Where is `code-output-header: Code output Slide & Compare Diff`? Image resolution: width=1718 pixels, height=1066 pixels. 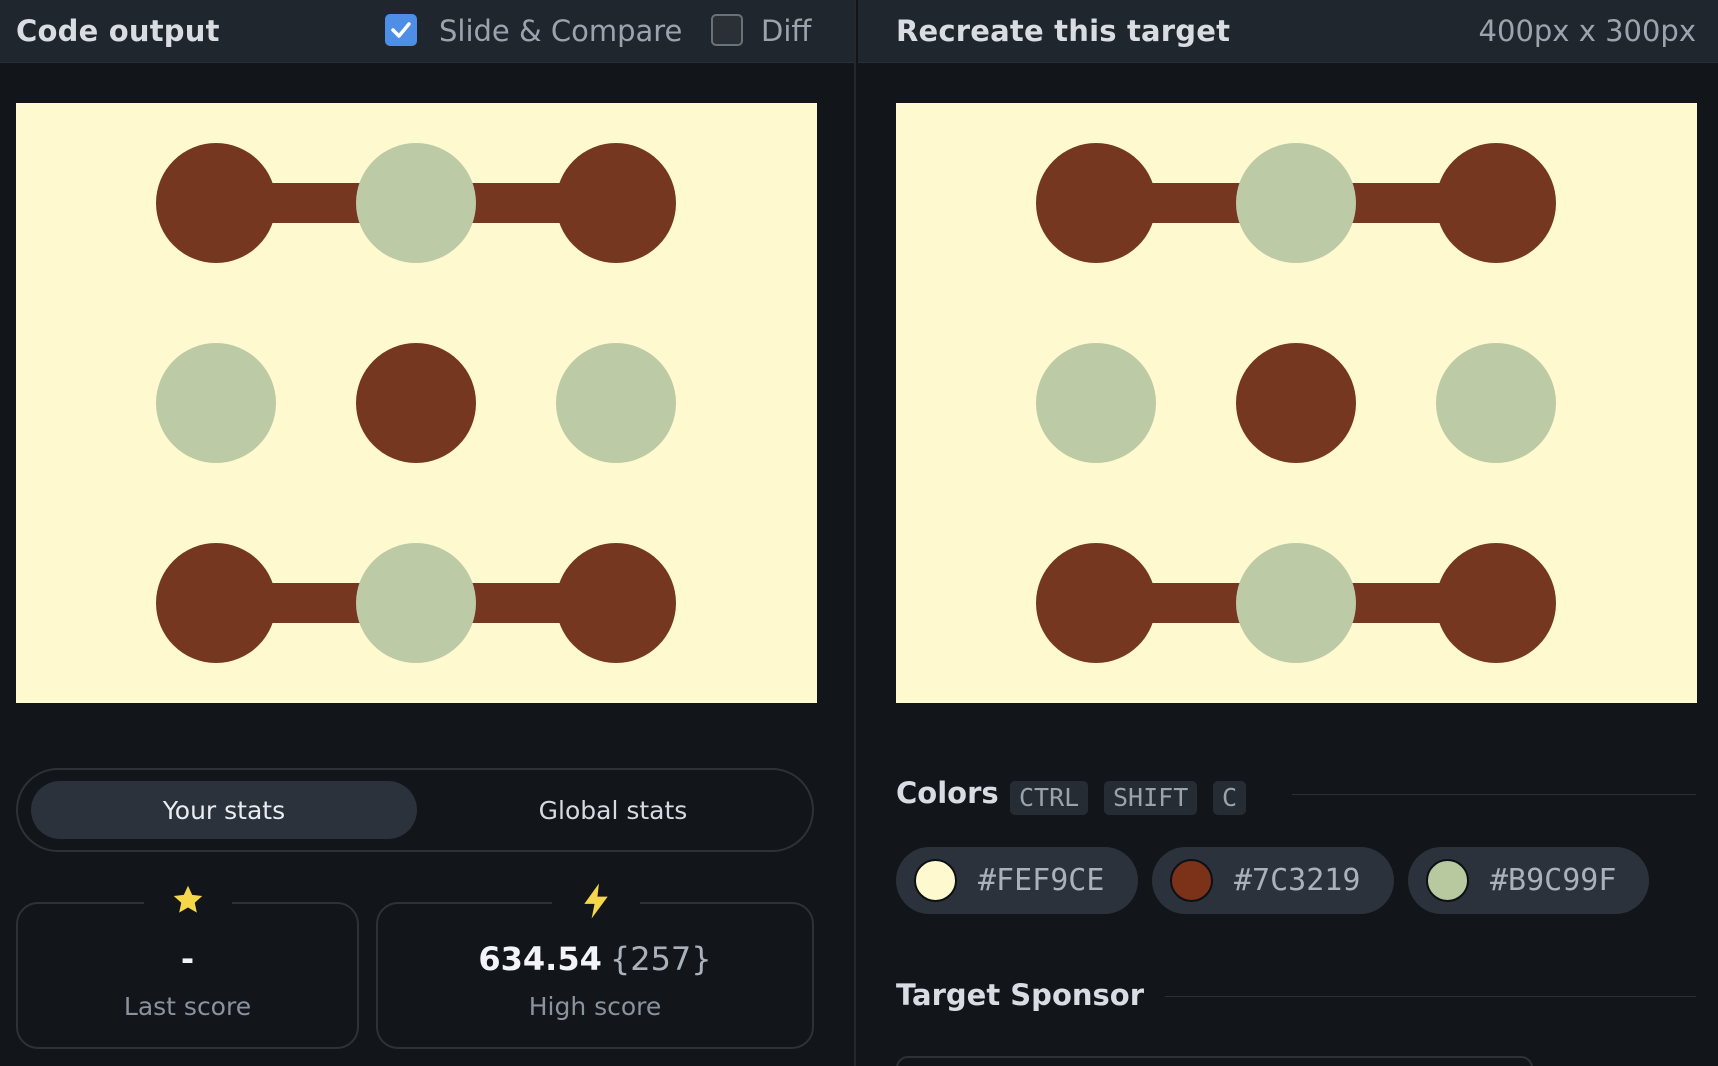 code-output-header: Code output Slide & Compare Diff is located at coordinates (427, 31).